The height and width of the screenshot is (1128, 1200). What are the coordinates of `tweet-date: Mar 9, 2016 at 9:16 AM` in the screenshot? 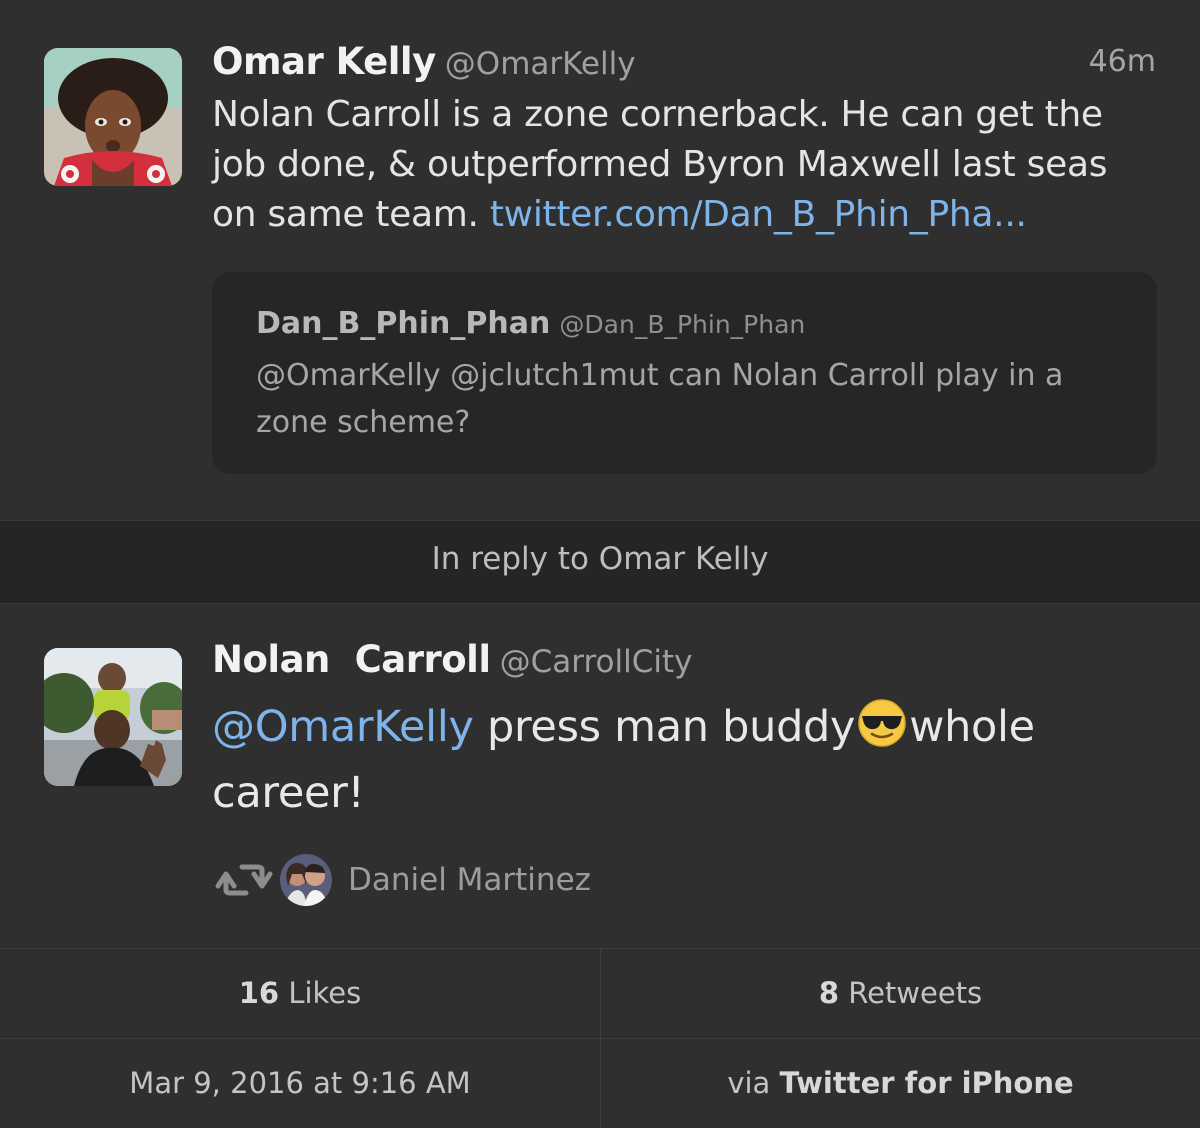 It's located at (300, 1083).